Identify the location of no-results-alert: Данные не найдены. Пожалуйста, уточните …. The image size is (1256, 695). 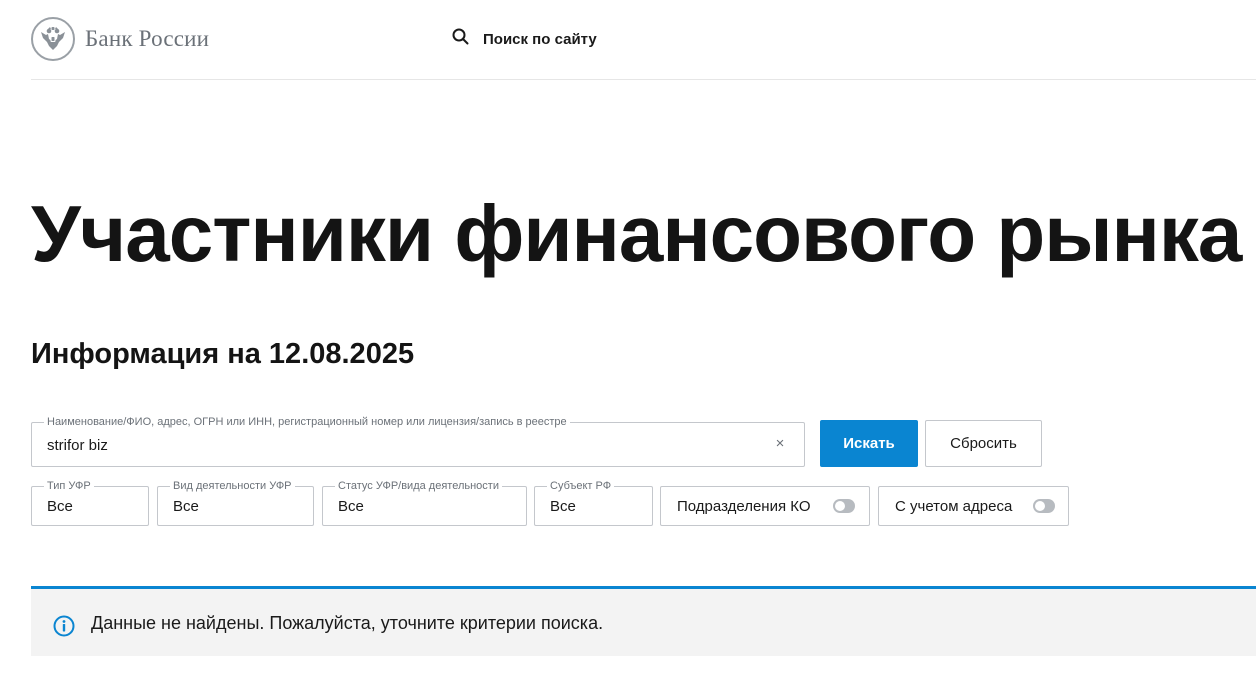
(643, 621).